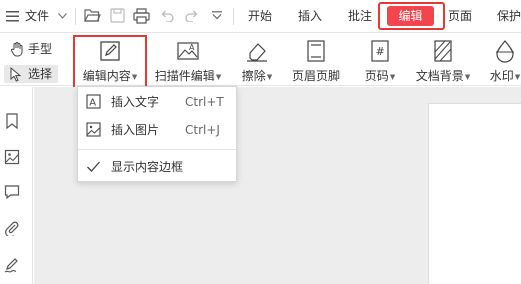  I want to click on insert-text-shortcut: Ctrl+T, so click(204, 102).